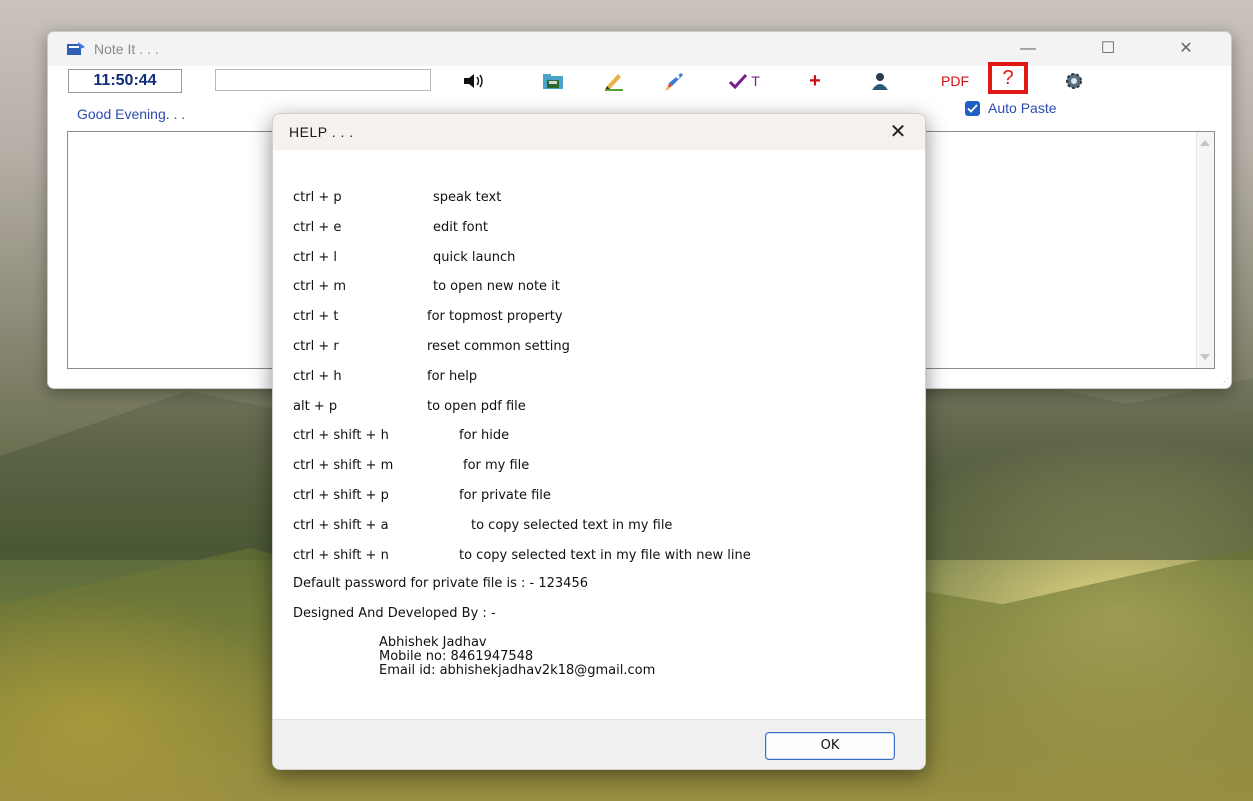  Describe the element at coordinates (460, 227) in the screenshot. I see `shortcut-description: edit font` at that location.